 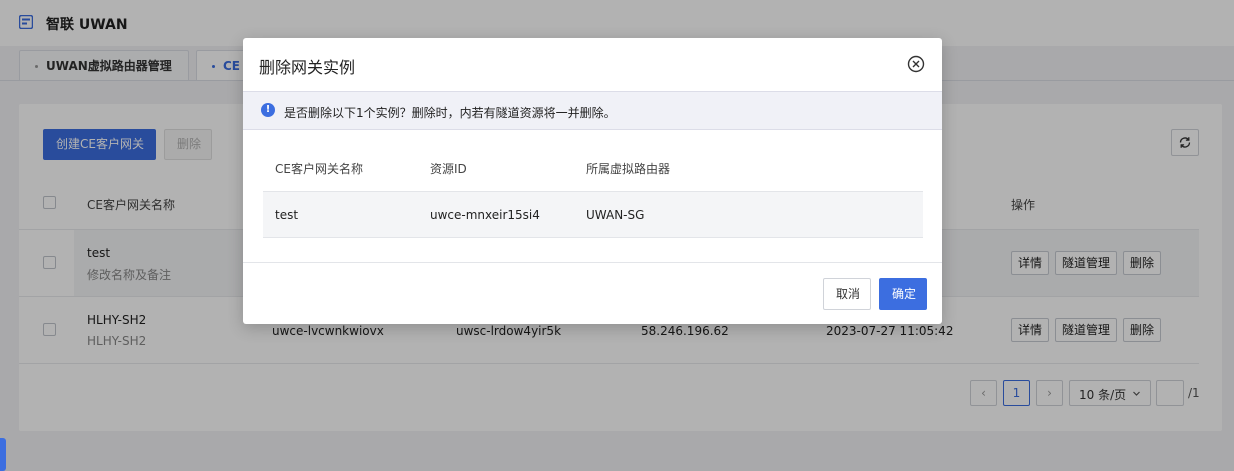 I want to click on info-icon: !, so click(x=268, y=110).